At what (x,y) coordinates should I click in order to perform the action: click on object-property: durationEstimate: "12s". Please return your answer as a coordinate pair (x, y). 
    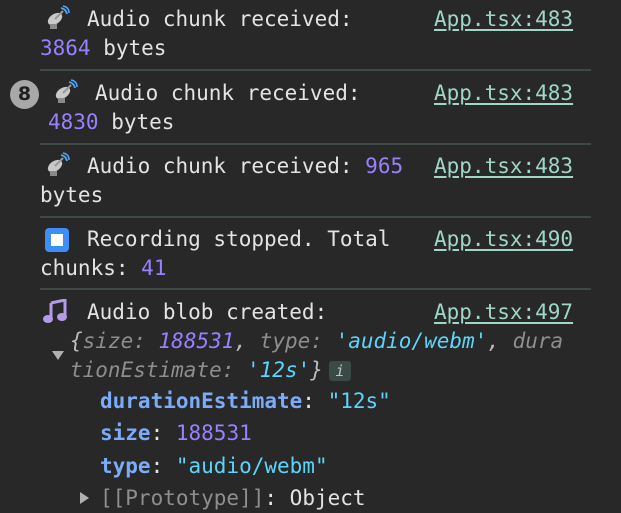
    Looking at the image, I should click on (245, 401).